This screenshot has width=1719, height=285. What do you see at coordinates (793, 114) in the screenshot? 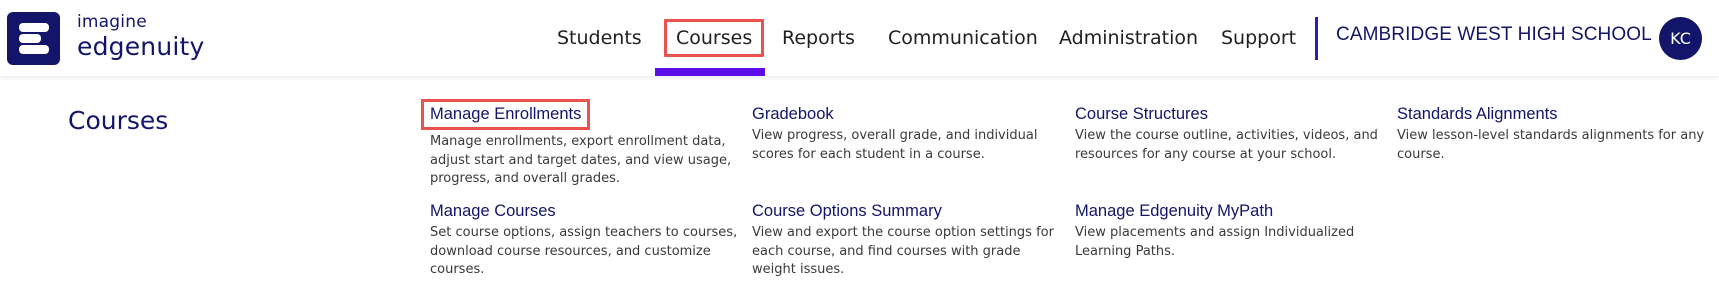
I see `menu-item-title: Gradebook` at bounding box center [793, 114].